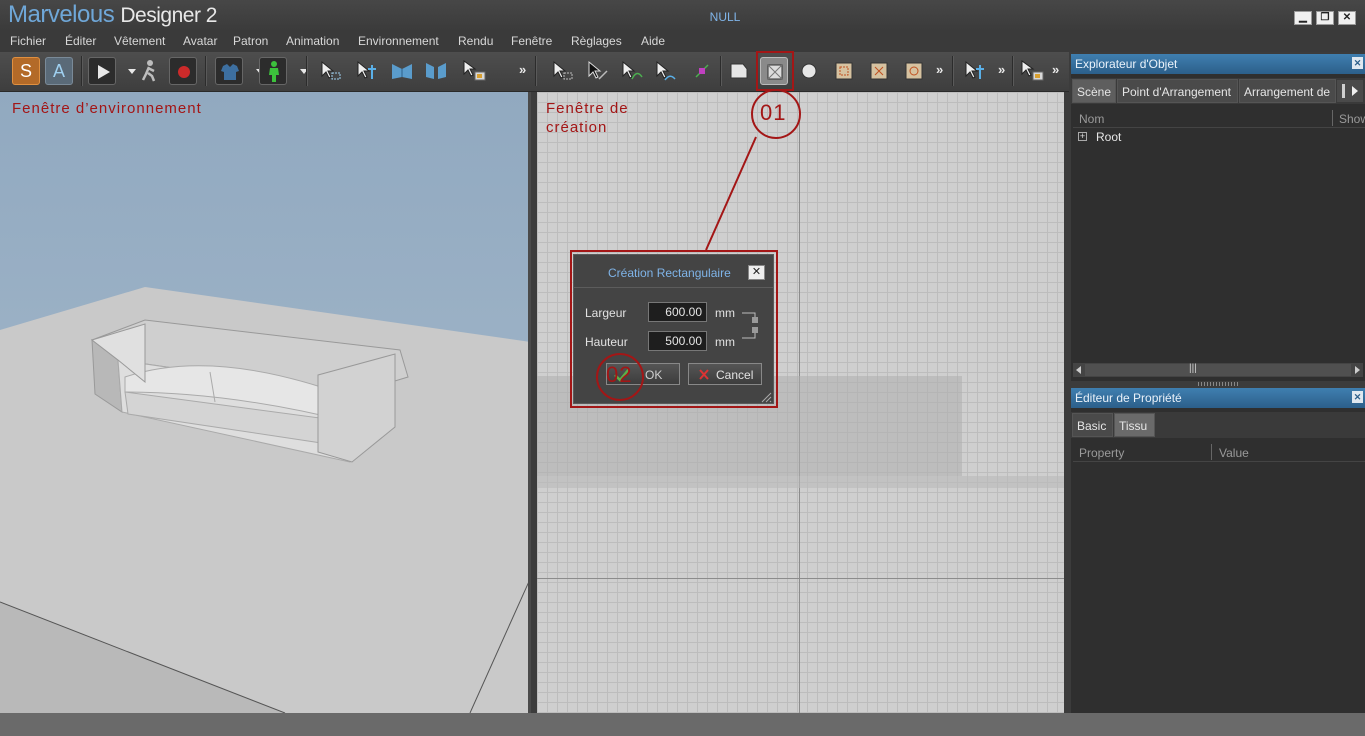 This screenshot has height=736, width=1365. I want to click on link-ratio-icon, so click(752, 325).